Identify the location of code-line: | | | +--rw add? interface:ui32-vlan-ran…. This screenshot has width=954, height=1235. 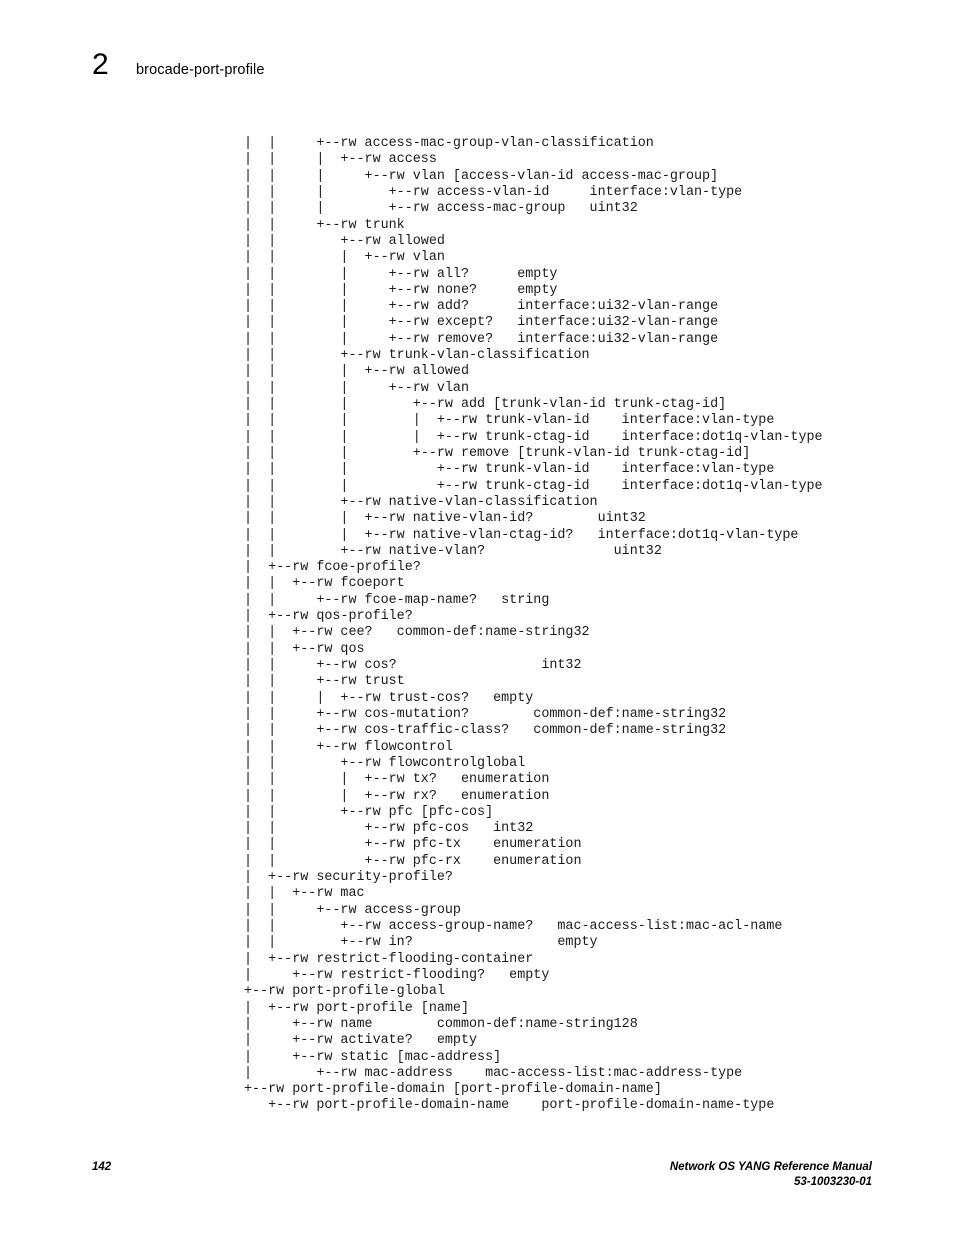
(481, 307).